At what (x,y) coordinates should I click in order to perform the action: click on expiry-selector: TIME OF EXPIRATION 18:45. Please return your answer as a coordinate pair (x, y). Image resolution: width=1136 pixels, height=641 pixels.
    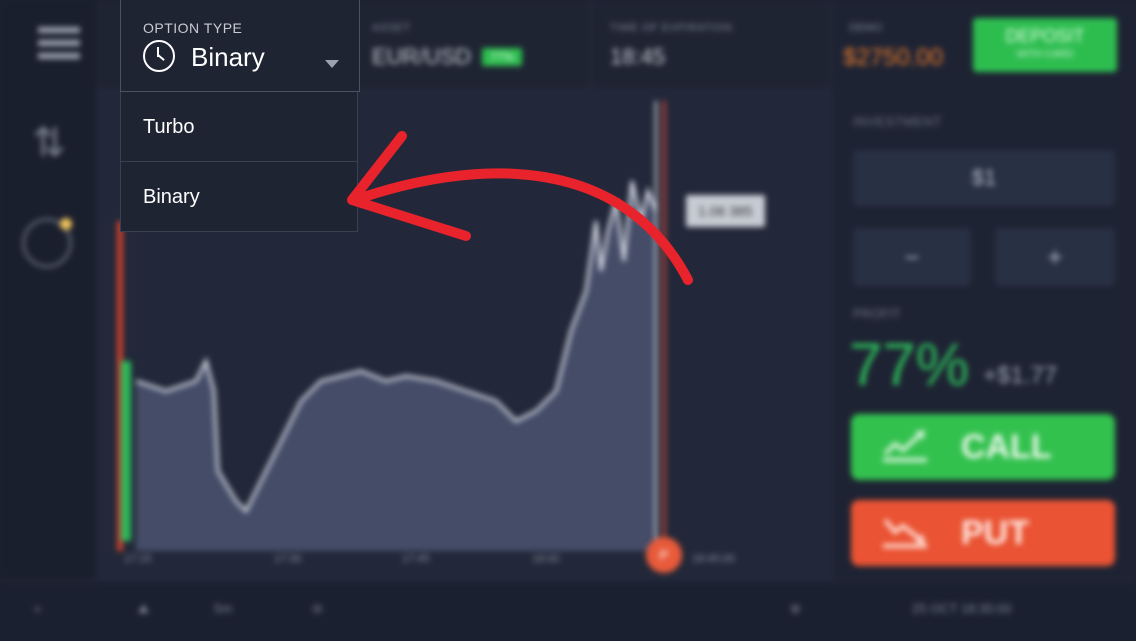
    Looking at the image, I should click on (711, 45).